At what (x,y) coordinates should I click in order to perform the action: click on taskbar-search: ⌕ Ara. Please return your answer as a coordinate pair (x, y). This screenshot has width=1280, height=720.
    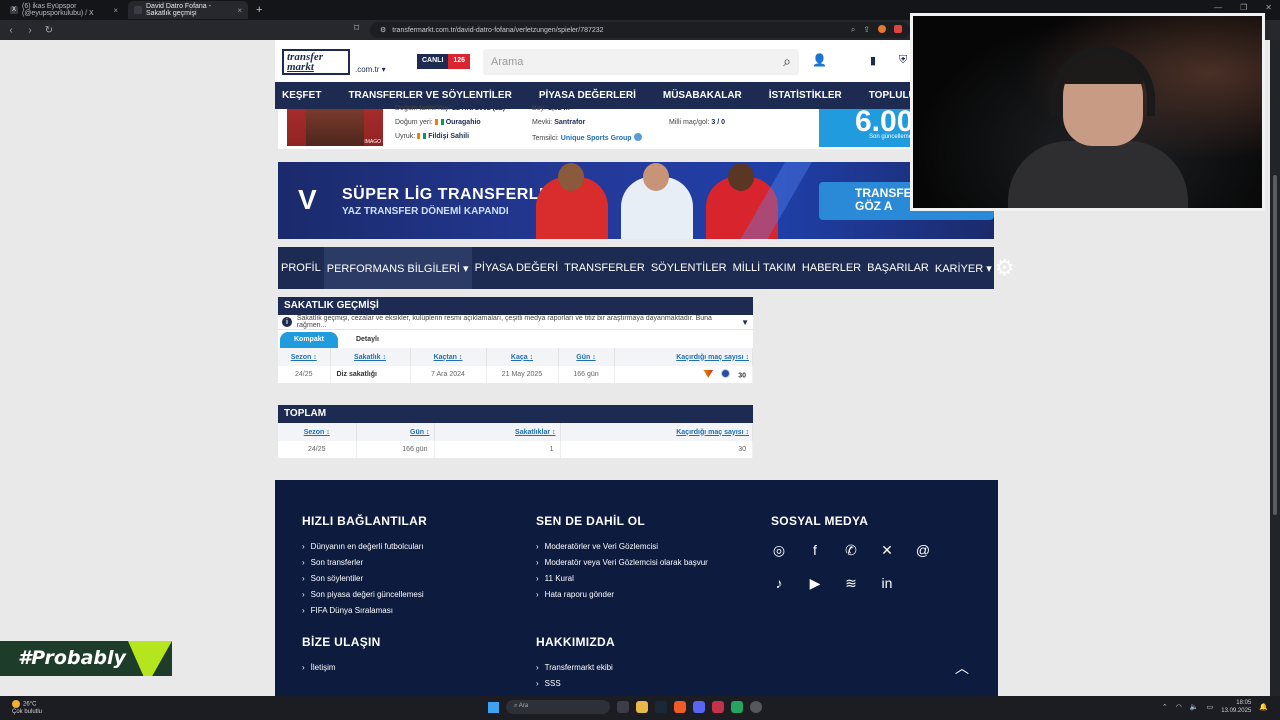
    Looking at the image, I should click on (558, 707).